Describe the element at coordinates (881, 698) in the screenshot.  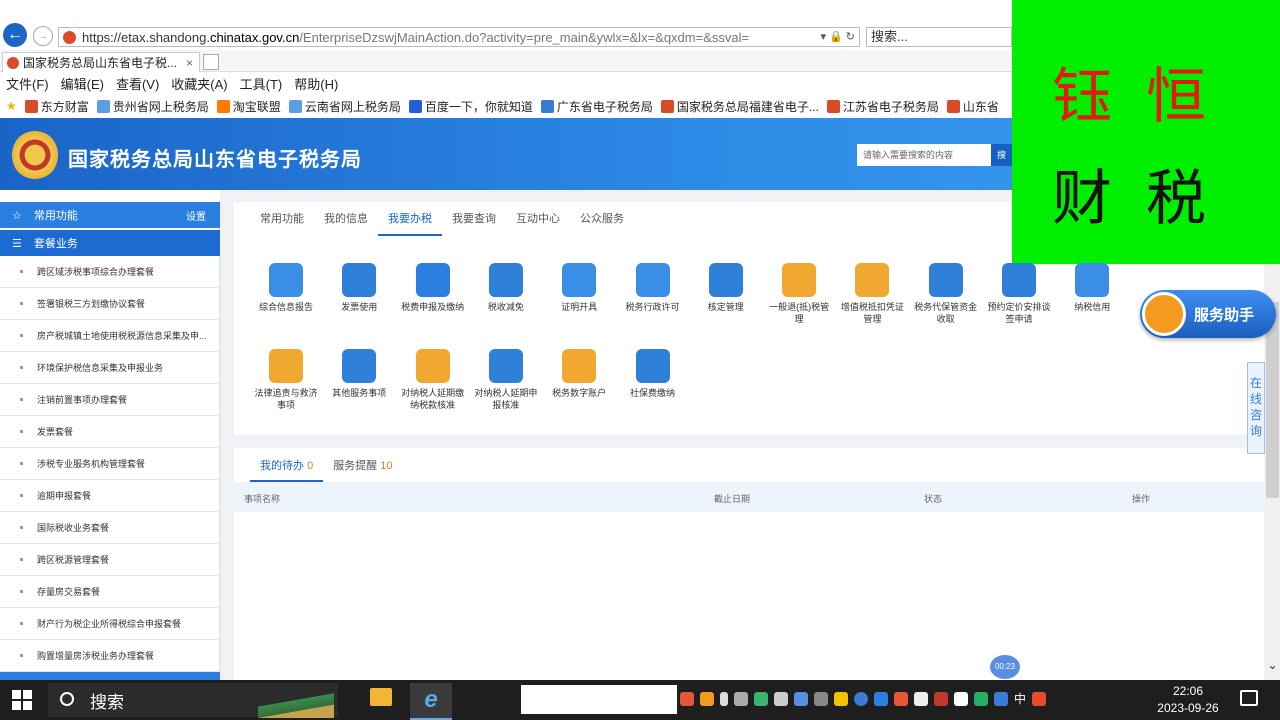
I see `bluetooth-icon` at that location.